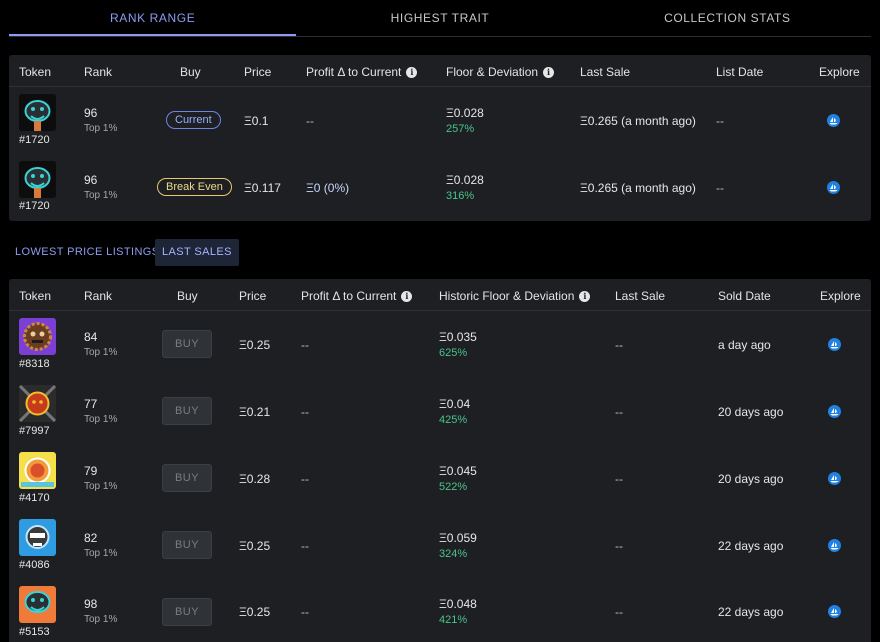 The width and height of the screenshot is (880, 642). Describe the element at coordinates (34, 364) in the screenshot. I see `token-id: #8318` at that location.